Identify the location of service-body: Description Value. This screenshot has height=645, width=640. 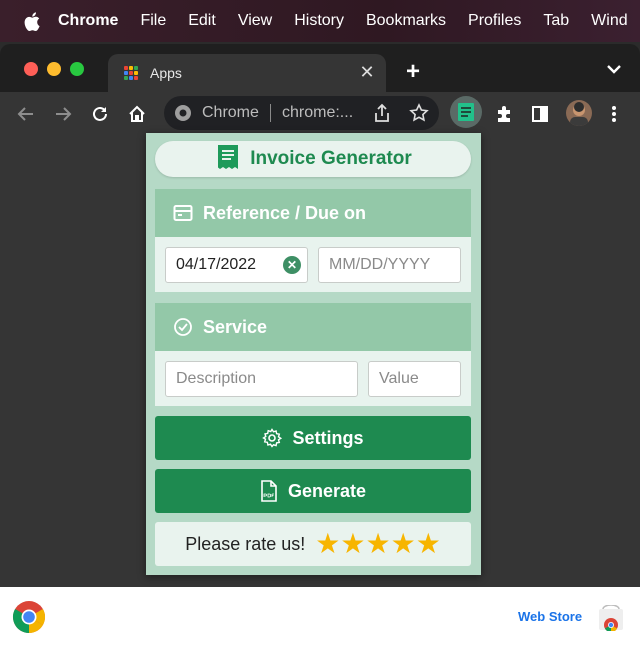
(313, 378).